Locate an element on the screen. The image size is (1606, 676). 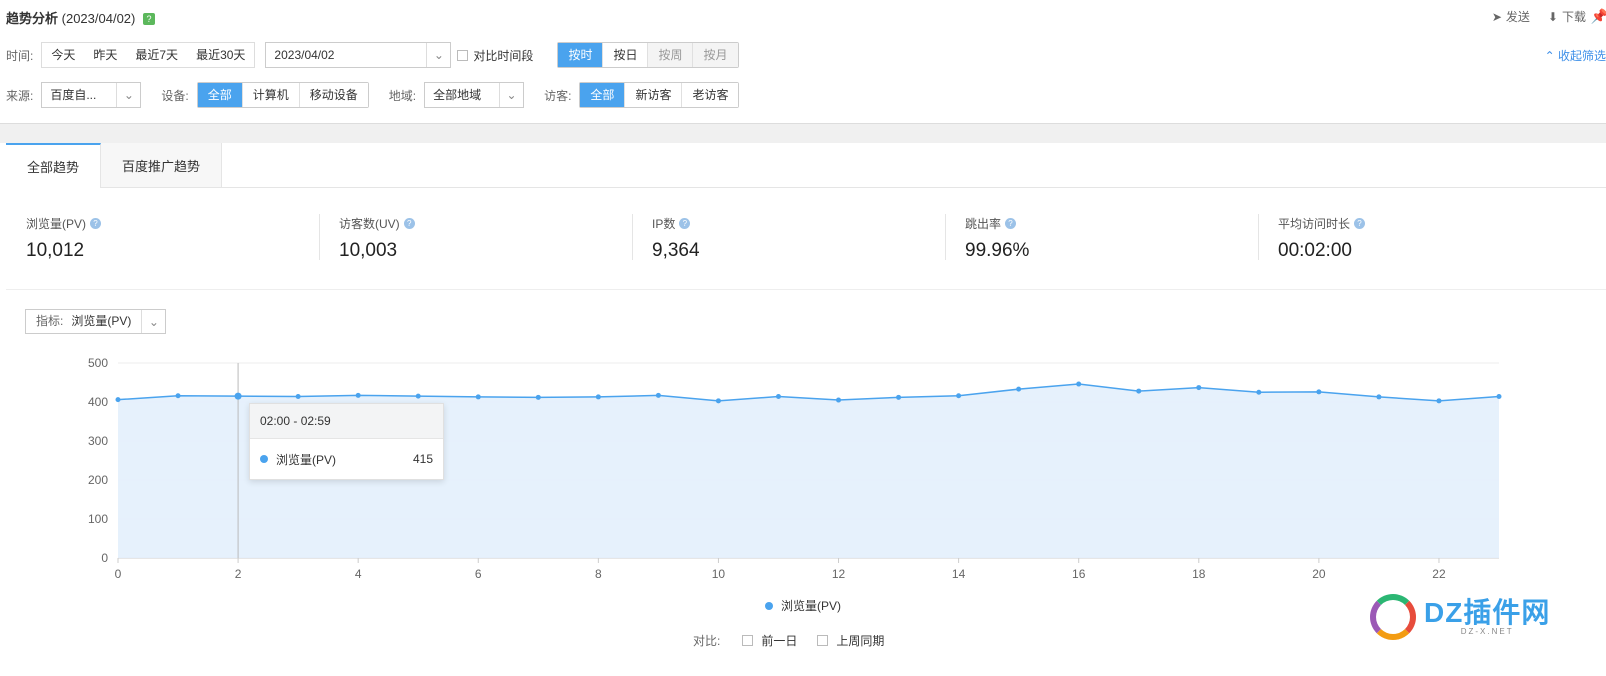
watermark-text: DZ插件网 is located at coordinates (1487, 612).